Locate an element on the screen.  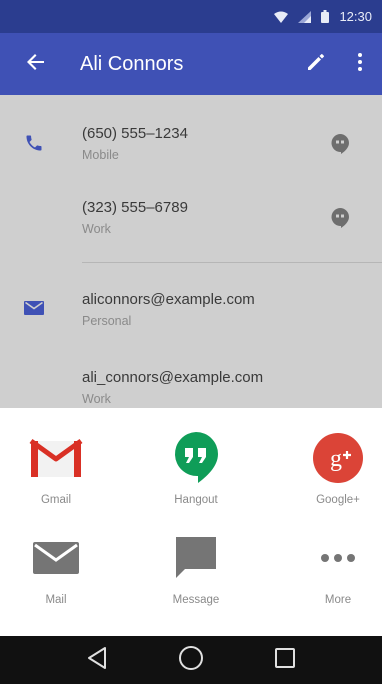
section-divider is located at coordinates (232, 262).